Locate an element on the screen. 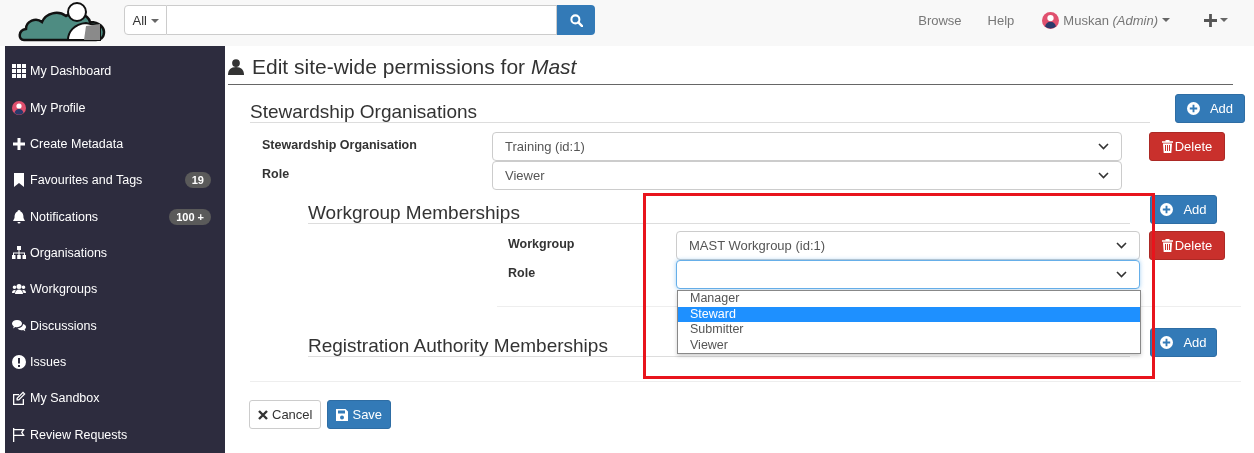 The width and height of the screenshot is (1254, 453). flag-icon is located at coordinates (19, 434).